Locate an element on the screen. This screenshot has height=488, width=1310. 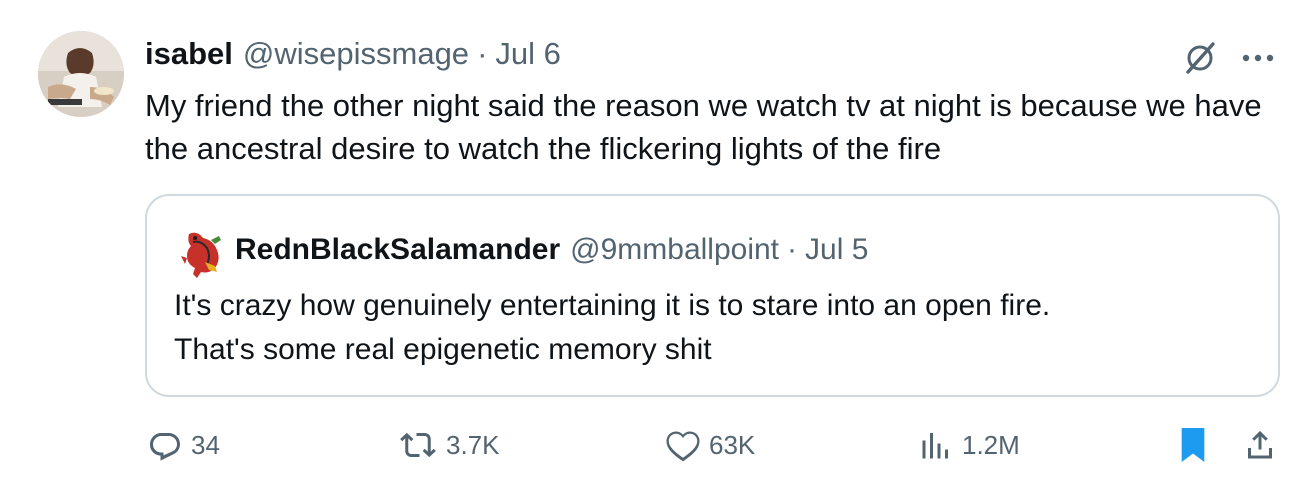
quoted-author-handle: @9mmballpoint is located at coordinates (674, 250).